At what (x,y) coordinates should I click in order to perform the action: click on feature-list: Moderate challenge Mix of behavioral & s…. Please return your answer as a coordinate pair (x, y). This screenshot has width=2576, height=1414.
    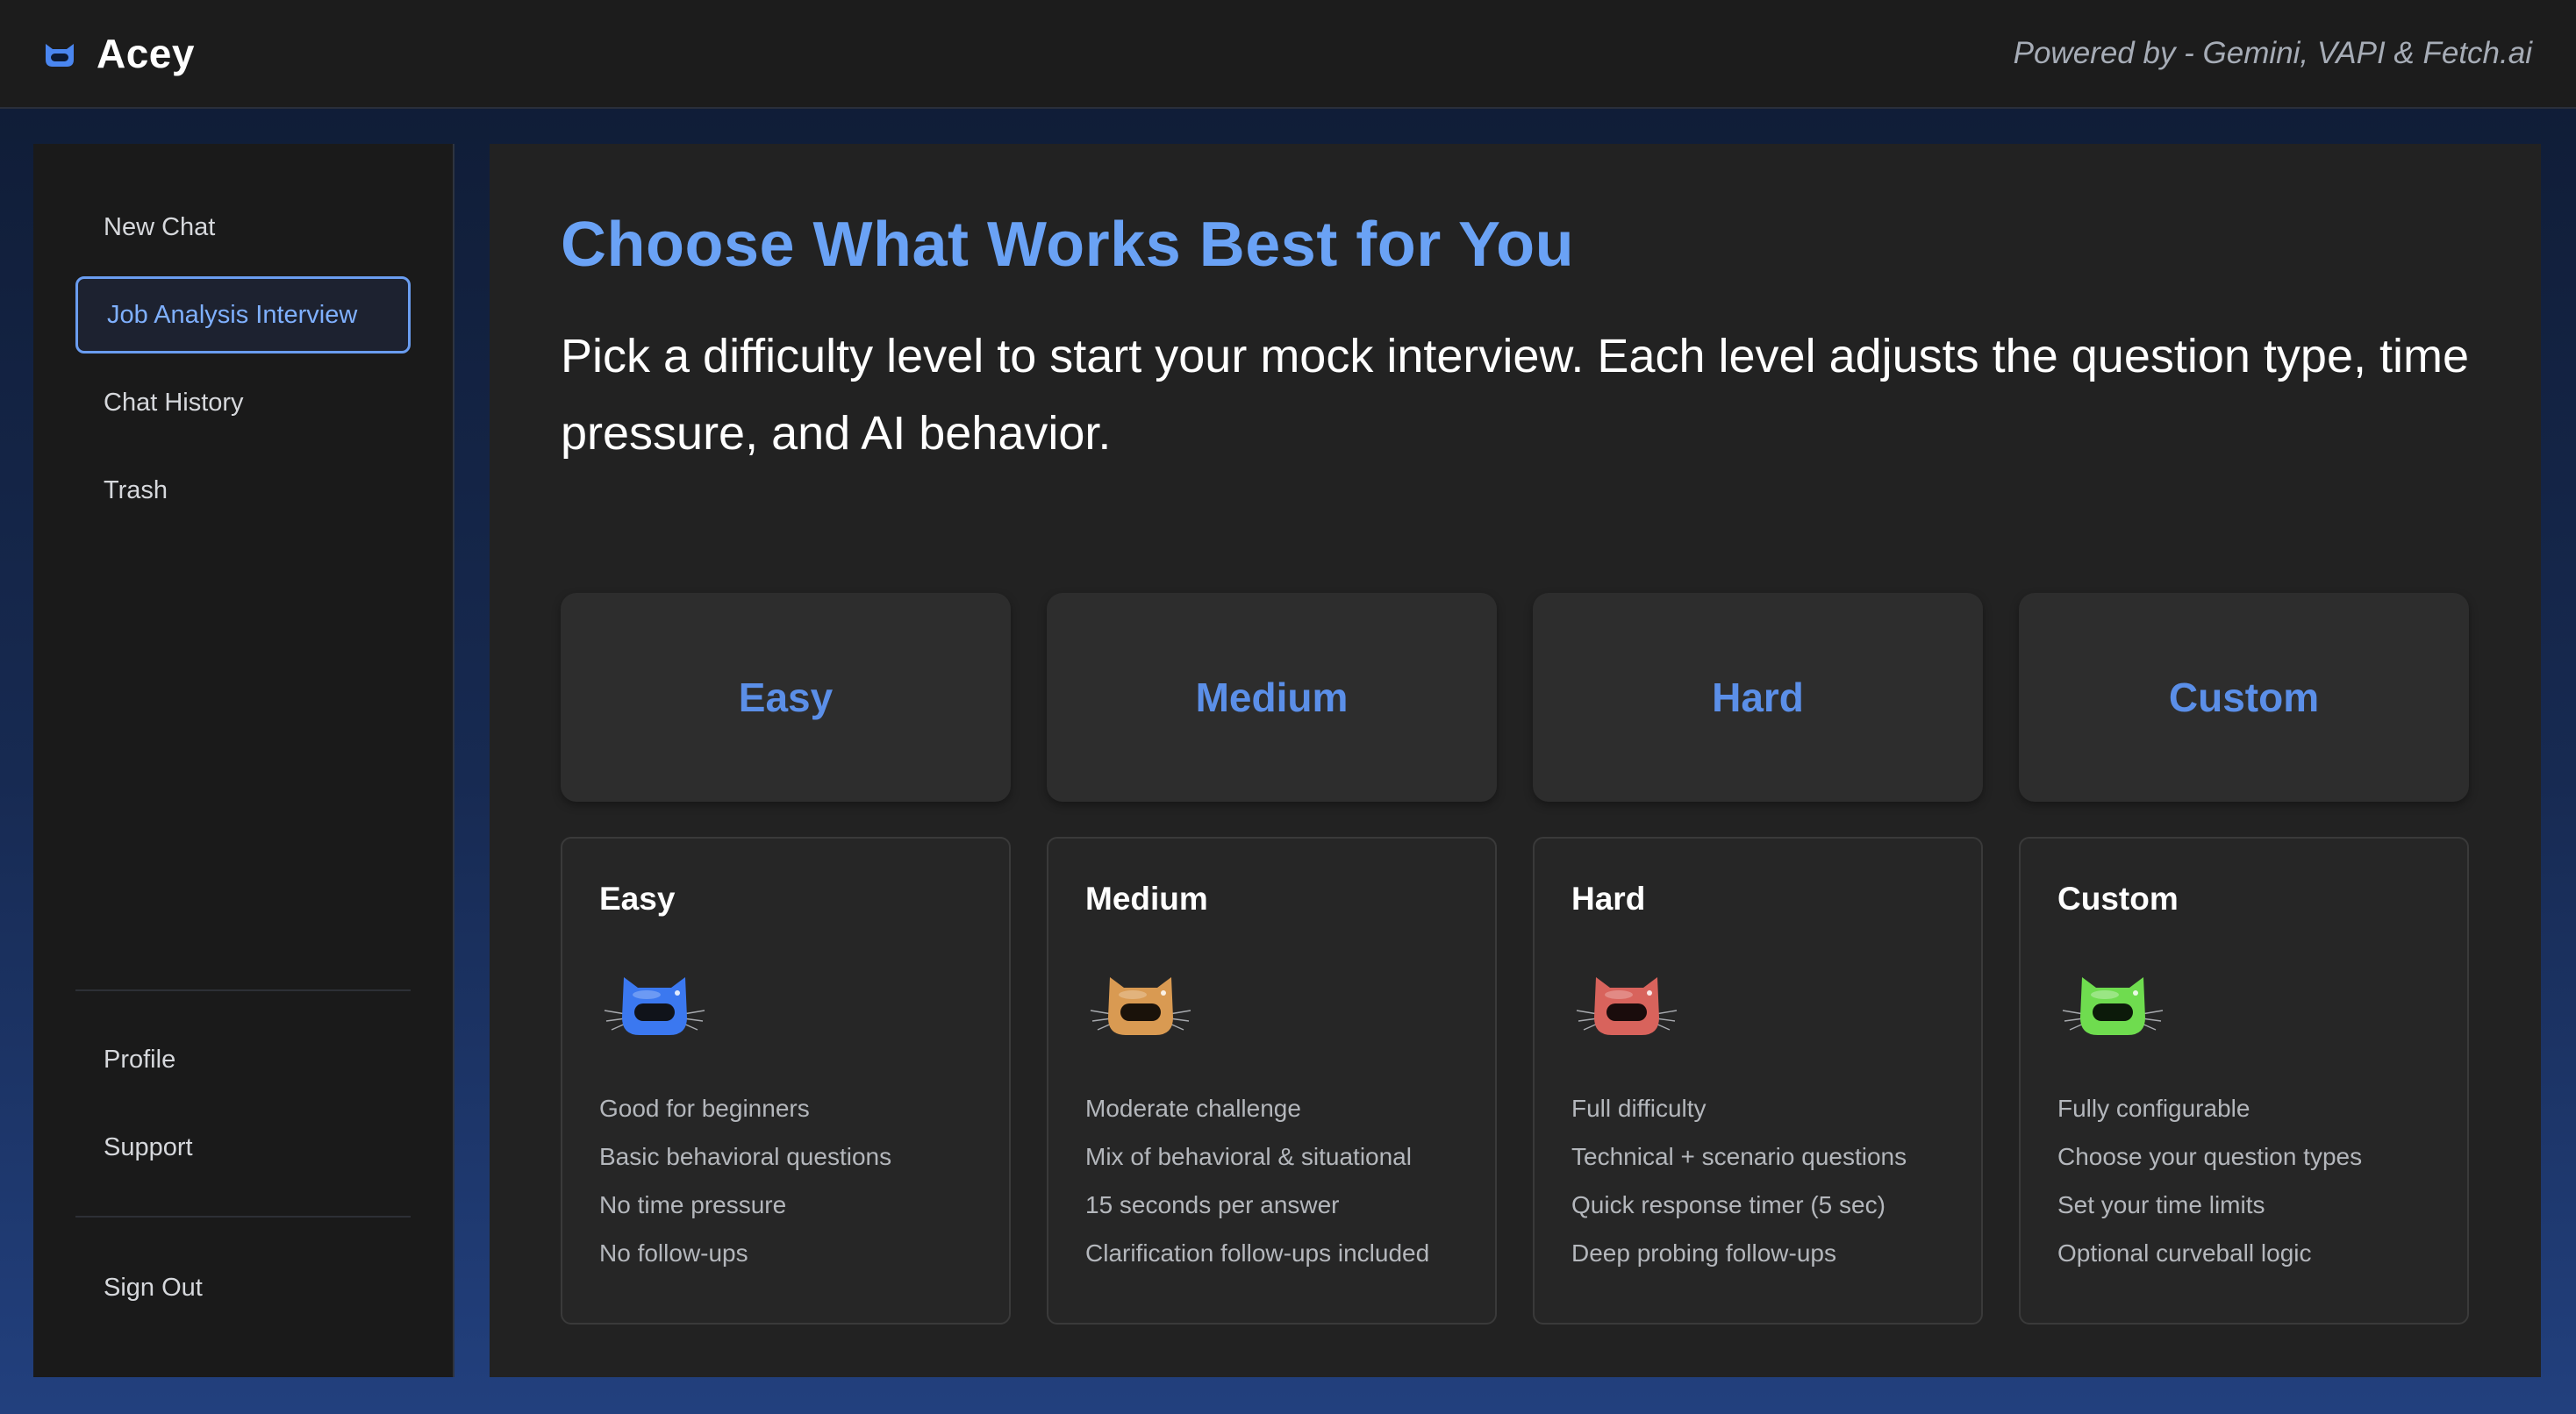
    Looking at the image, I should click on (1257, 1189).